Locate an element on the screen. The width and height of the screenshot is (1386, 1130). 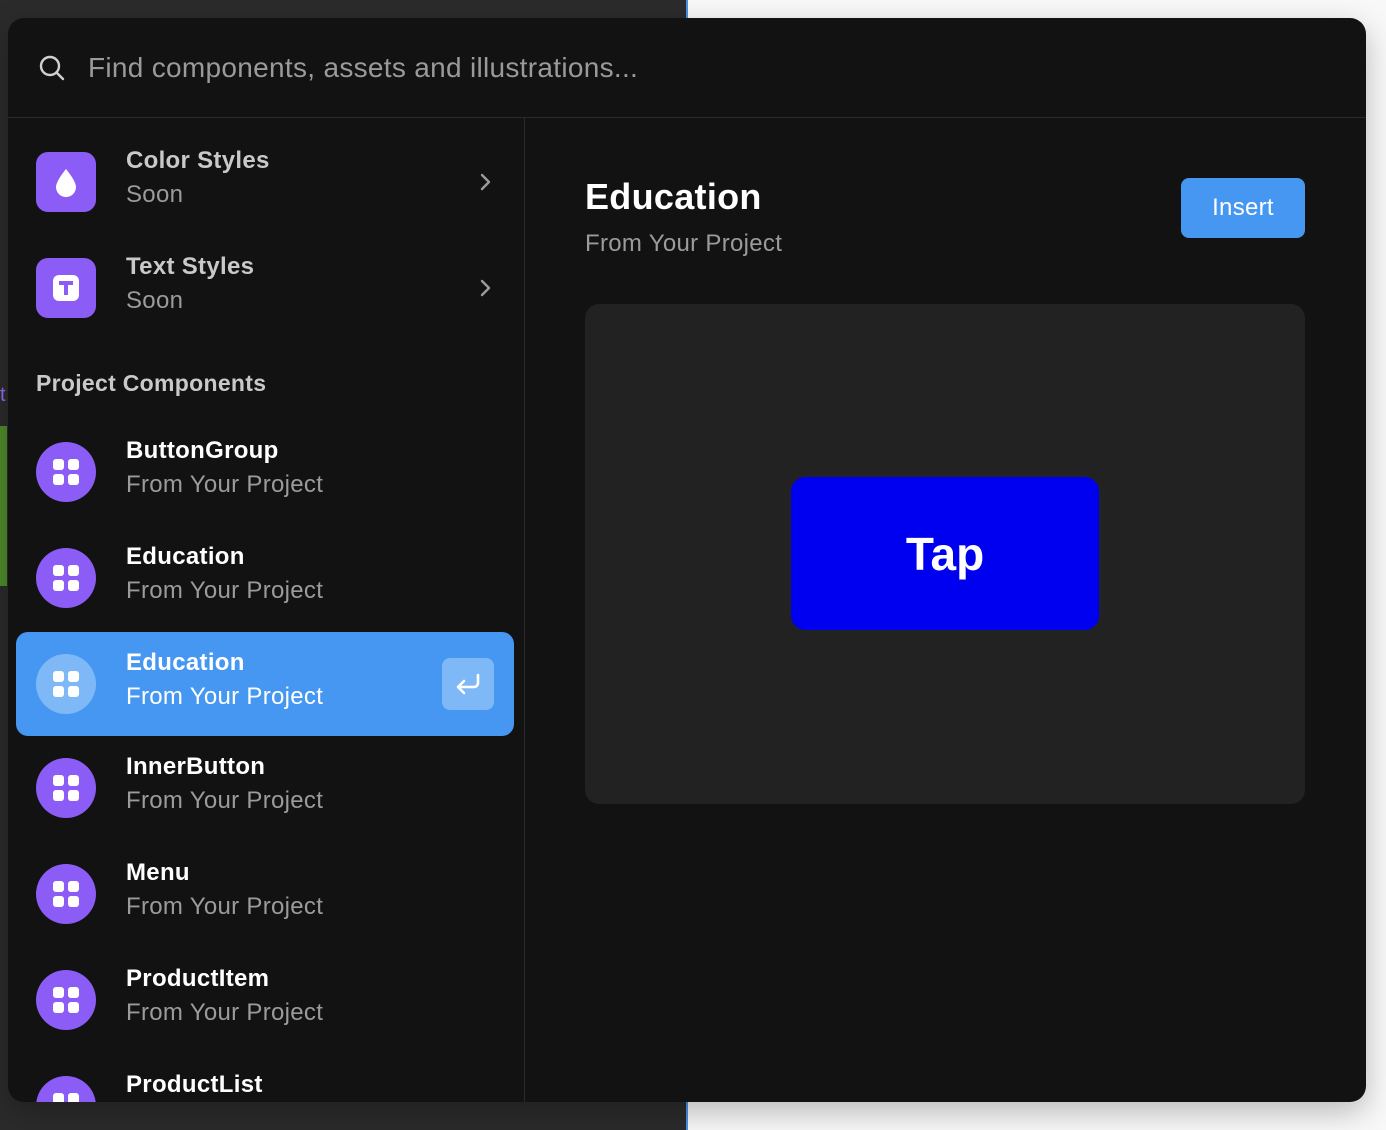
section-heading-project-components: Project Components is located at coordinates (151, 383).